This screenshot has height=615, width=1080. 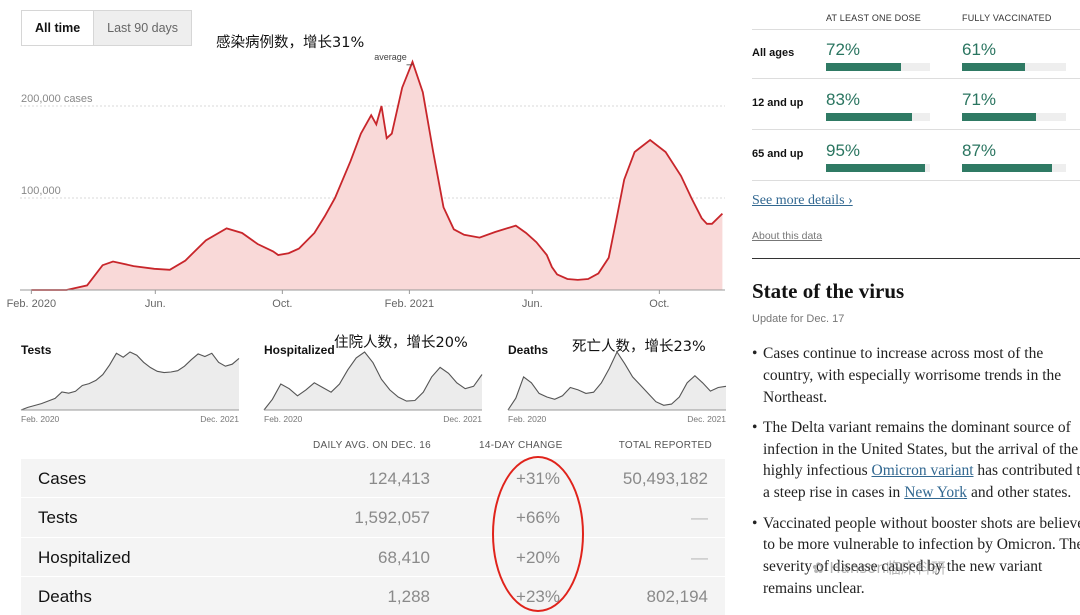 What do you see at coordinates (538, 534) in the screenshot?
I see `change-highlight-circle` at bounding box center [538, 534].